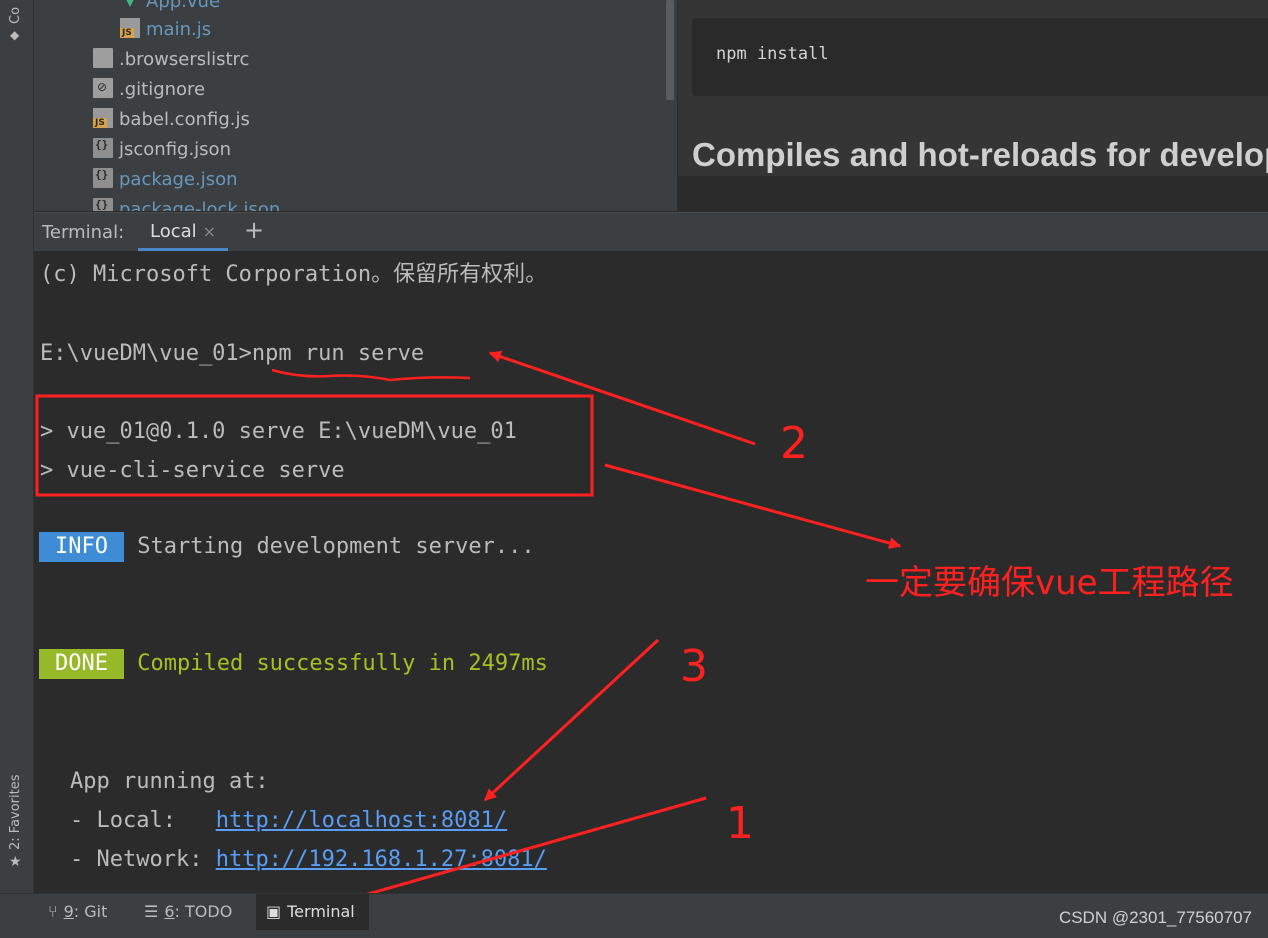 The height and width of the screenshot is (938, 1268). What do you see at coordinates (381, 859) in the screenshot?
I see `network-url-link: http://192.168.1.27:8081/` at bounding box center [381, 859].